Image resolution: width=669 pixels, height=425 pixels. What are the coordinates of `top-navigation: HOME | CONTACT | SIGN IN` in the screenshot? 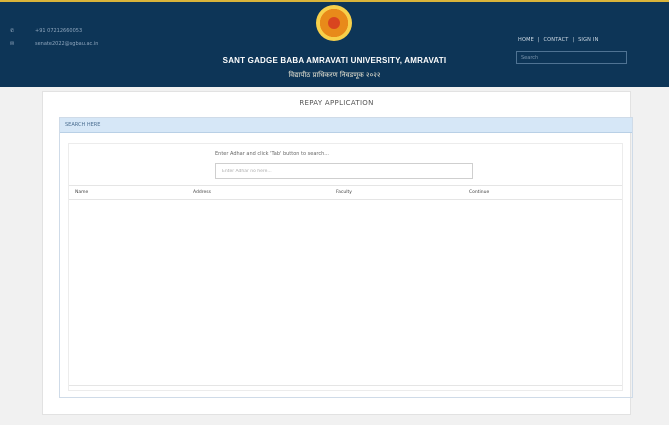 It's located at (558, 40).